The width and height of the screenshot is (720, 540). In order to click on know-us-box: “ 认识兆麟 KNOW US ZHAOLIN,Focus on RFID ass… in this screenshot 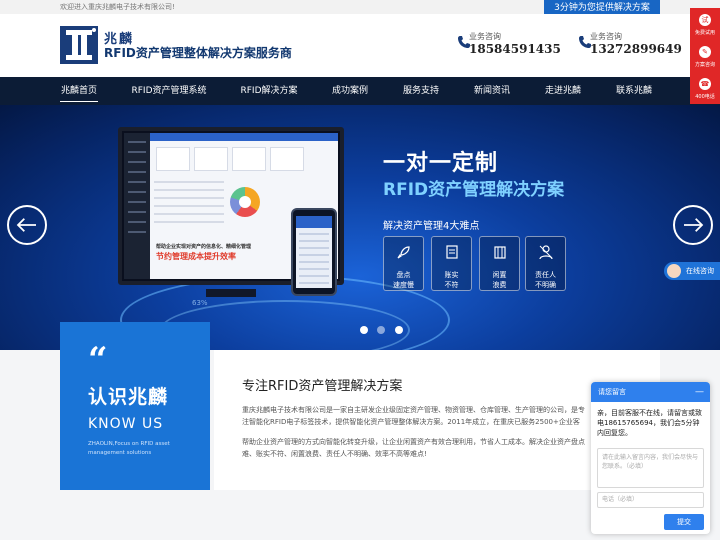, I will do `click(135, 406)`.